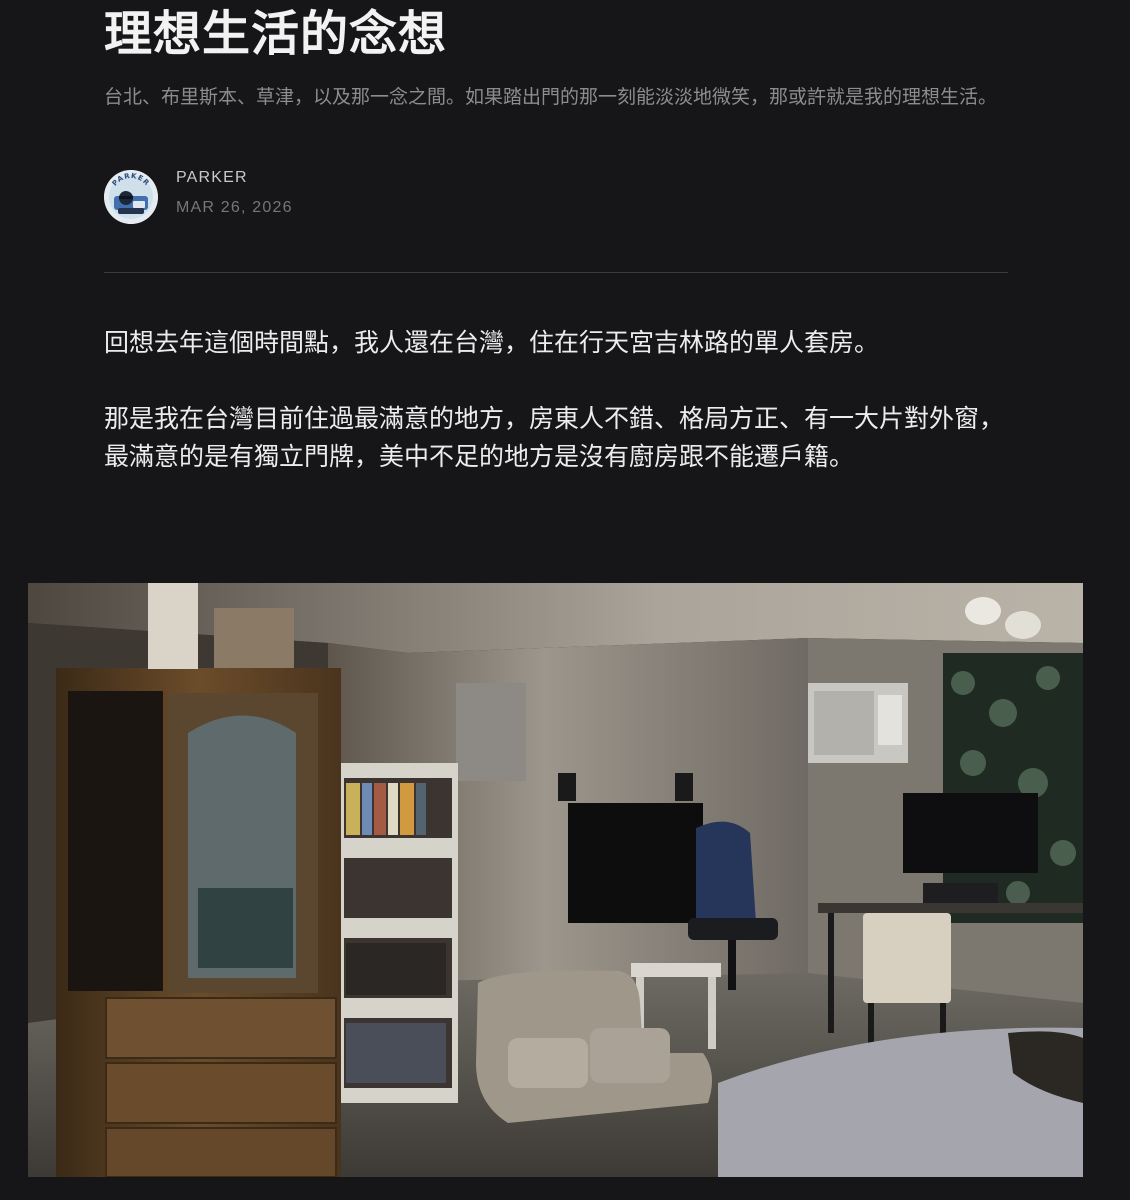 The image size is (1130, 1200). Describe the element at coordinates (276, 34) in the screenshot. I see `article-title: 理想生活的念想` at that location.